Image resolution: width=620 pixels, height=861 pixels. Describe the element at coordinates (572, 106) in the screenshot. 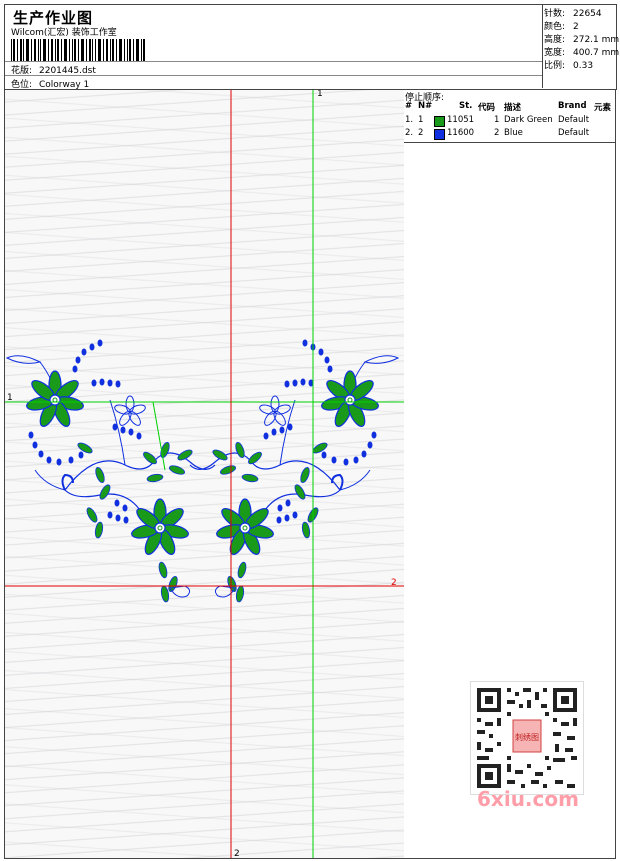

I see `col-brand: Brand` at that location.